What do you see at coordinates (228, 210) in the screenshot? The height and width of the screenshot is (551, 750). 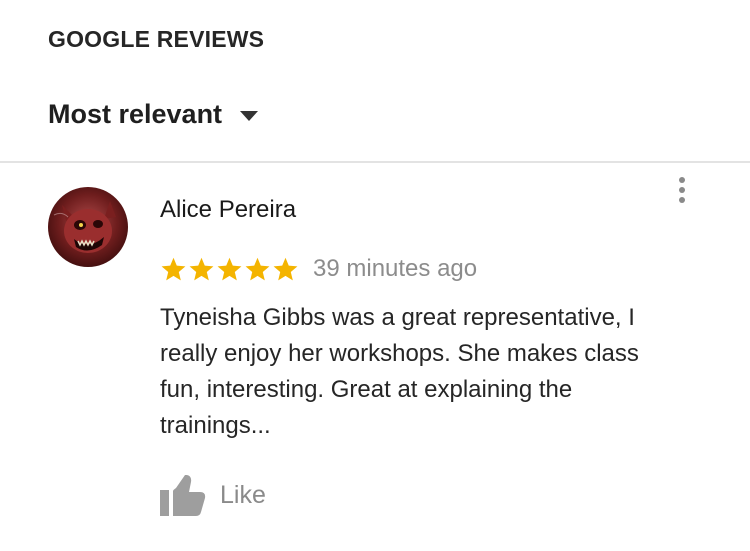 I see `reviewer-name: Alice Pereira` at bounding box center [228, 210].